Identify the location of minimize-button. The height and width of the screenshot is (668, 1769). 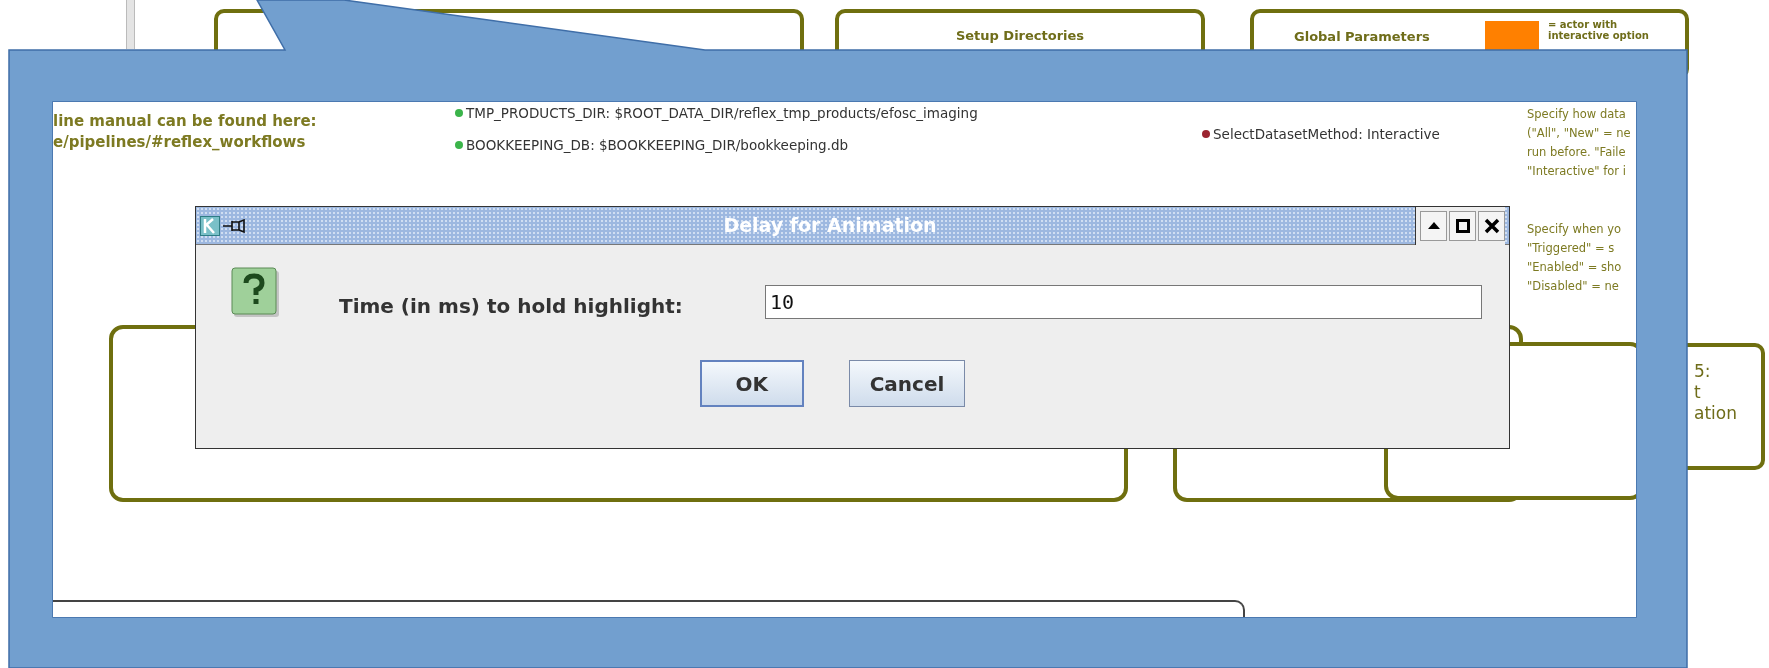
(1433, 225).